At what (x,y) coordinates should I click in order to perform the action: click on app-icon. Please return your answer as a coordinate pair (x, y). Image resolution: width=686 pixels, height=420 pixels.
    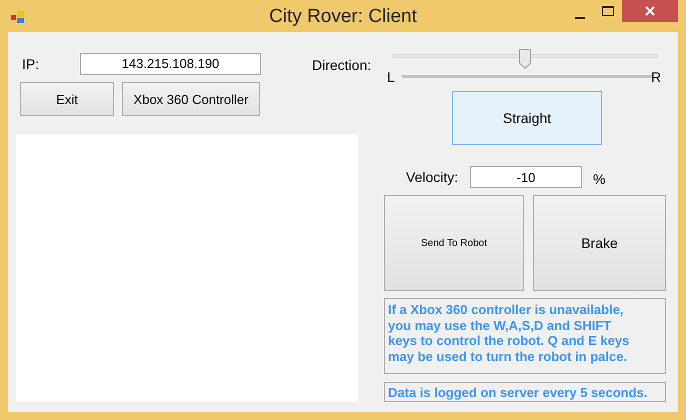
    Looking at the image, I should click on (18, 17).